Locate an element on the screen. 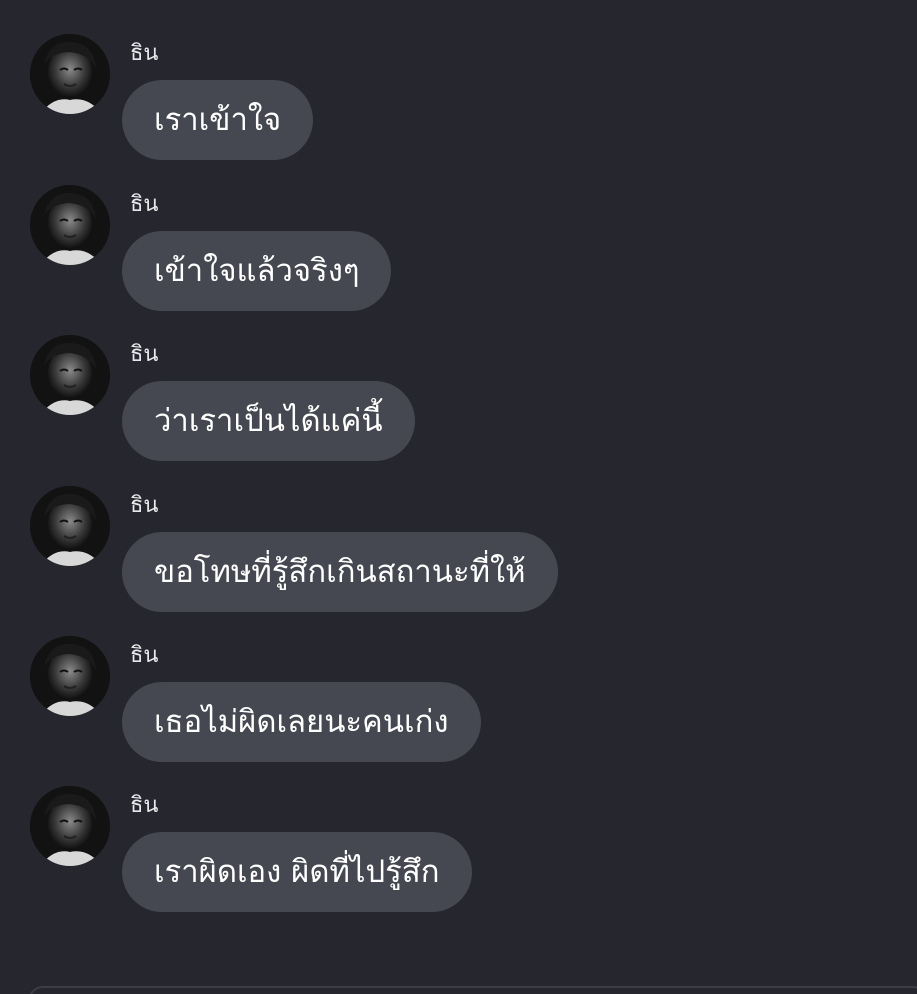 This screenshot has width=917, height=994. message-bubble: ขอโทษที่รู้สึกเกินสถานะที่ให้ is located at coordinates (340, 572).